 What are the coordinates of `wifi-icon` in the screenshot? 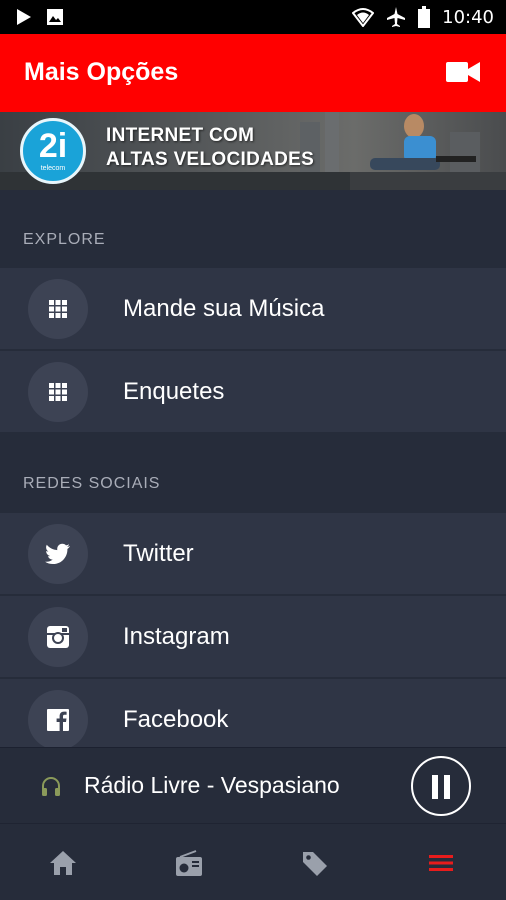 It's located at (363, 17).